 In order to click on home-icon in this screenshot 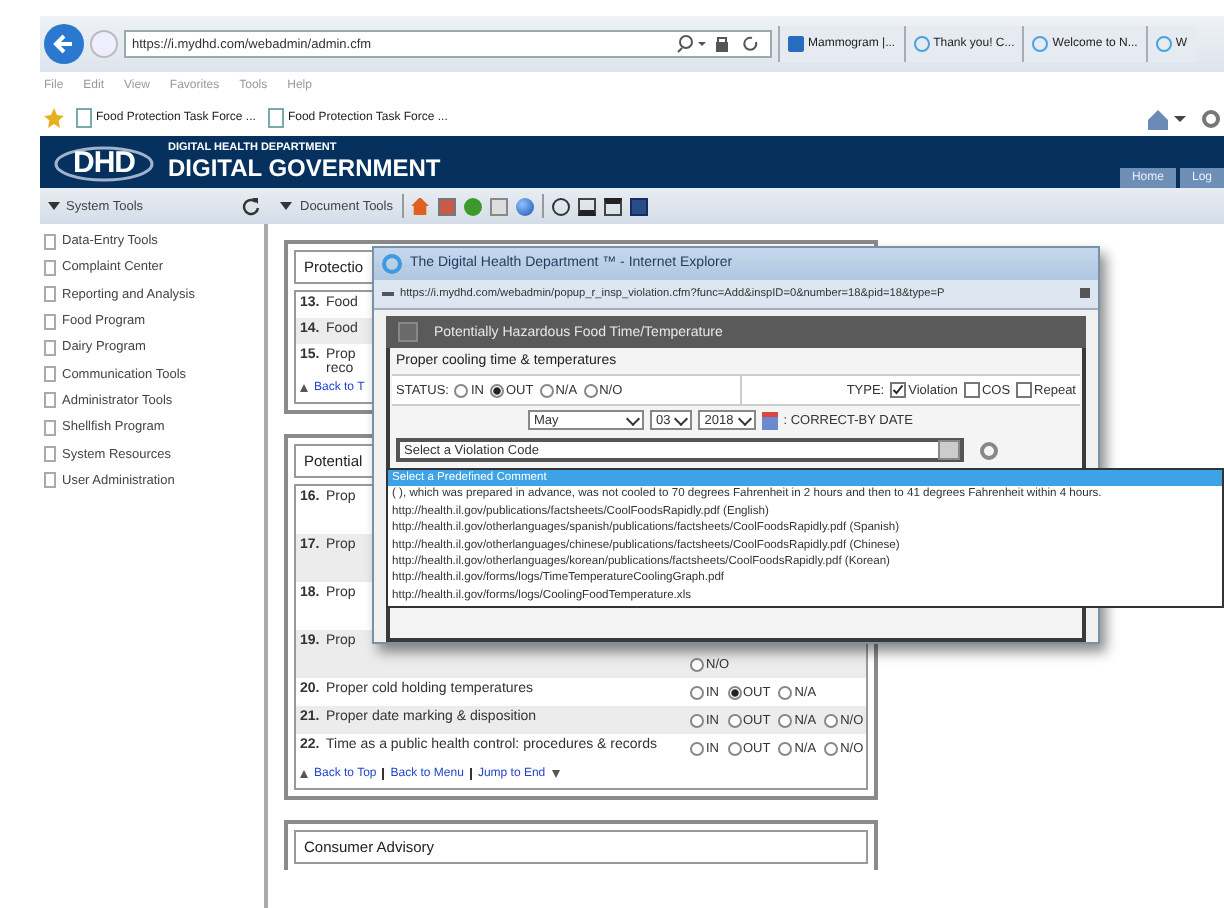, I will do `click(420, 206)`.